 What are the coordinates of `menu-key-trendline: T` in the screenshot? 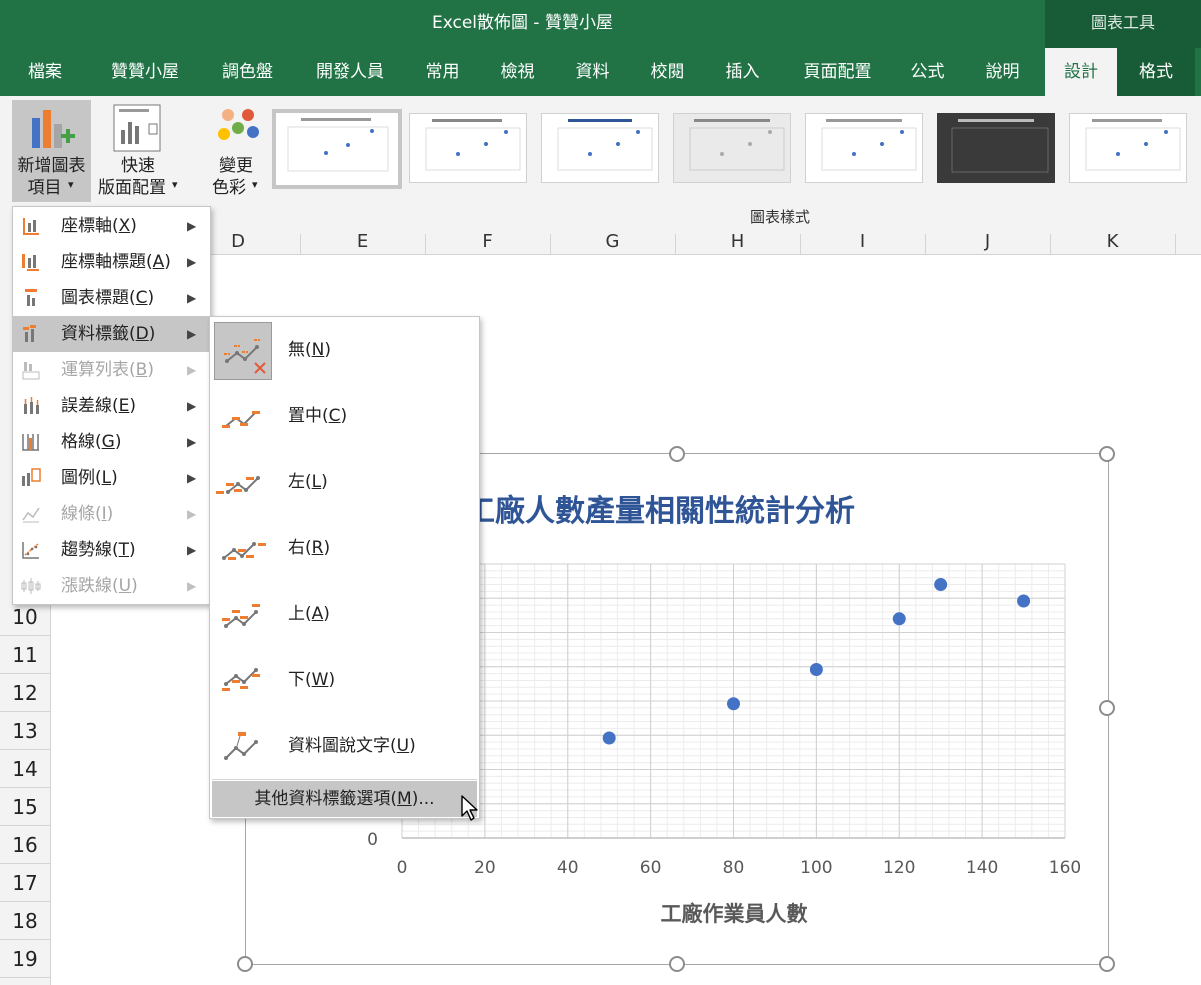 It's located at (124, 550).